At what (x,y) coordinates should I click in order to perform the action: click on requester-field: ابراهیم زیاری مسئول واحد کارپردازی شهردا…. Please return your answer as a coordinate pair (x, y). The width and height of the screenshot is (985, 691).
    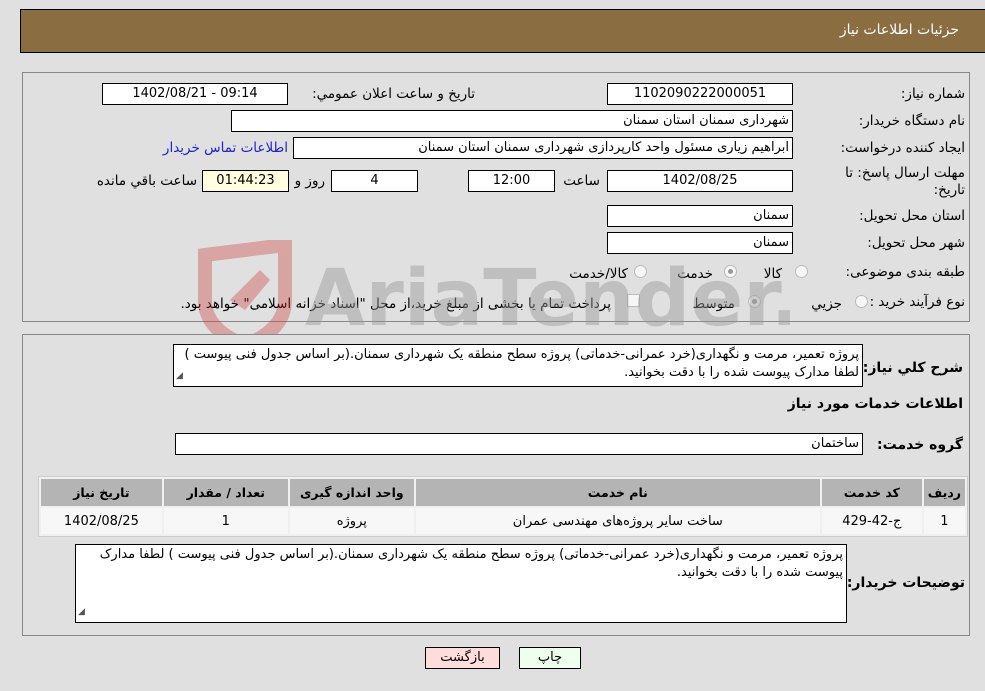
    Looking at the image, I should click on (543, 148).